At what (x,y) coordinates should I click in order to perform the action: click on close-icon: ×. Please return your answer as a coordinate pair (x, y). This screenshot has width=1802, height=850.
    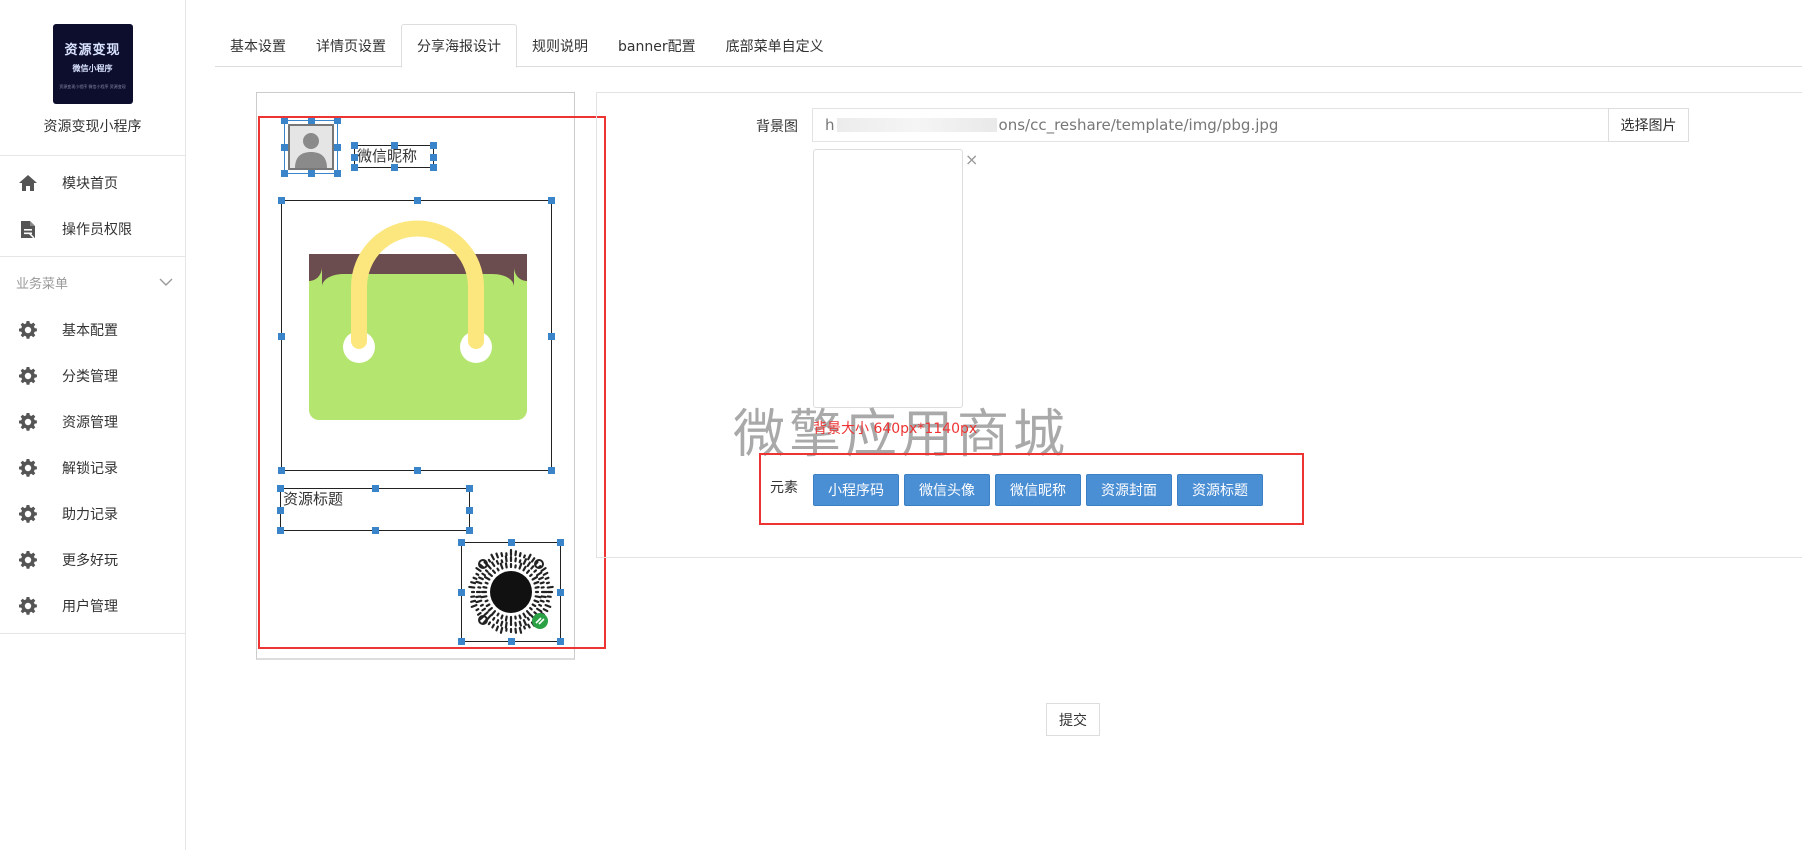
    Looking at the image, I should click on (971, 159).